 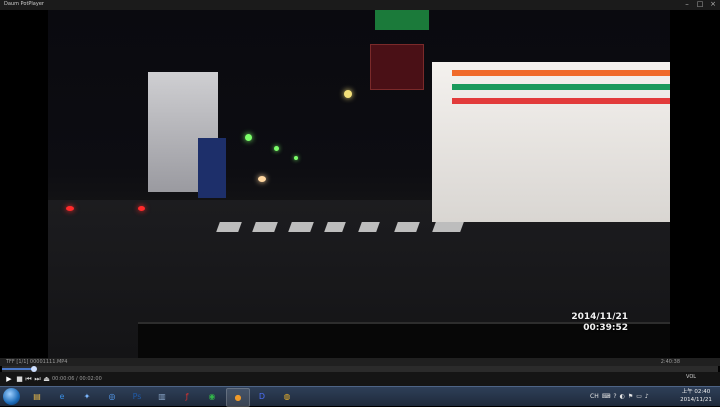 What do you see at coordinates (606, 396) in the screenshot?
I see `keyboard-icon: ⌨` at bounding box center [606, 396].